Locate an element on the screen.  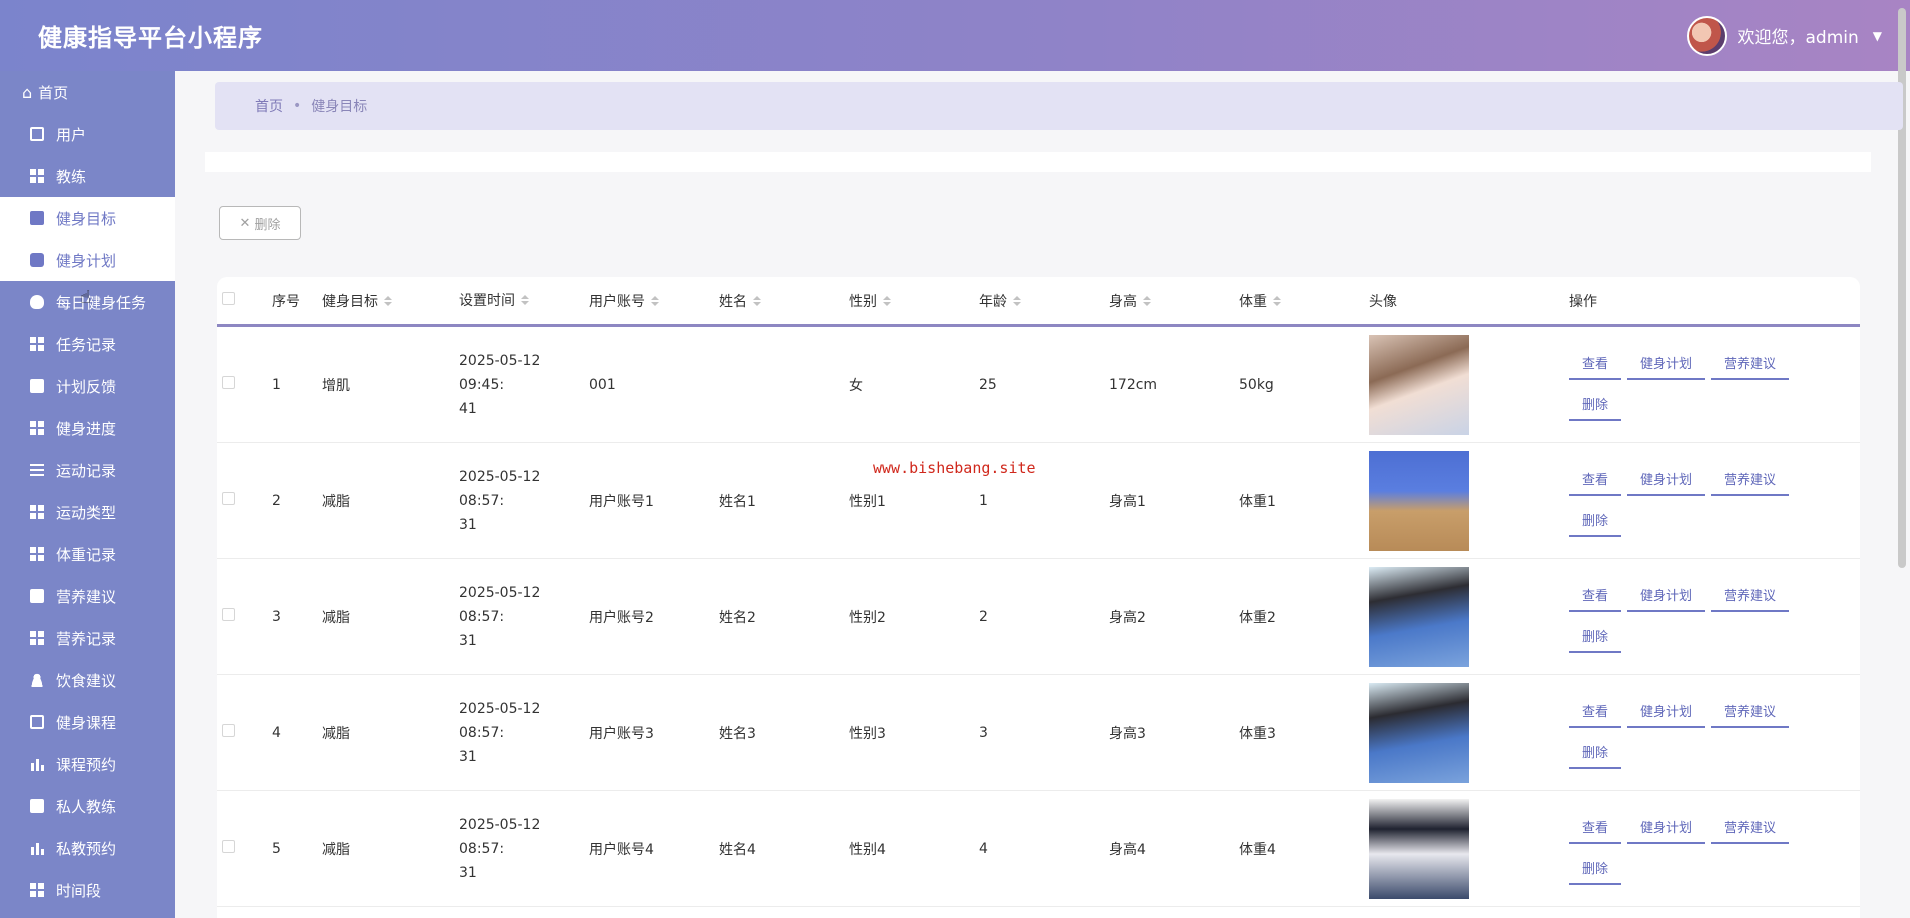
header-account: 用户账号 is located at coordinates (654, 301).